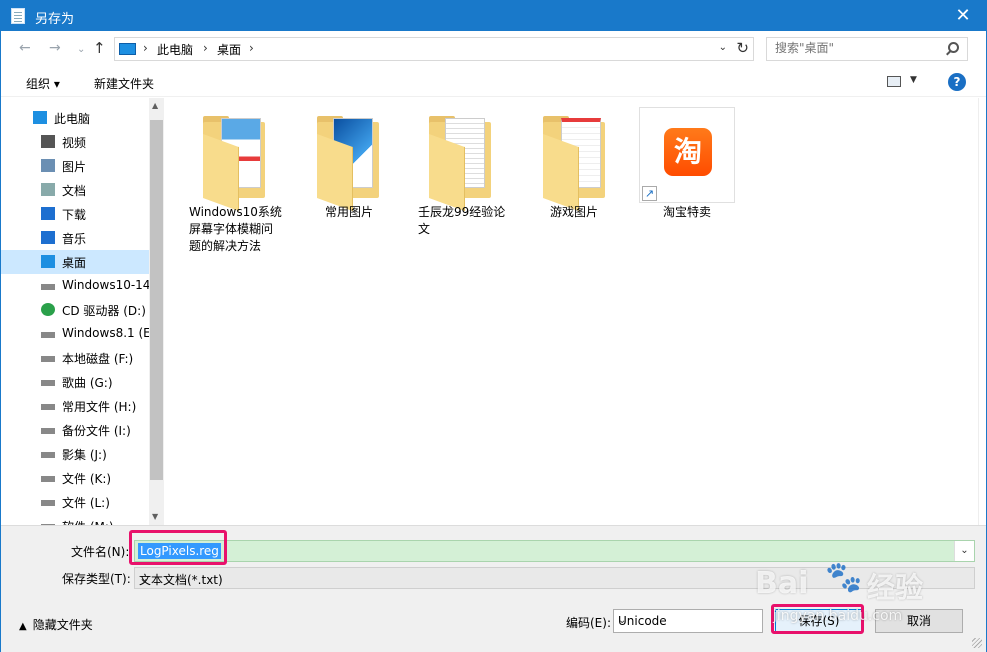  I want to click on nav-item: 文件 (K:), so click(75, 478).